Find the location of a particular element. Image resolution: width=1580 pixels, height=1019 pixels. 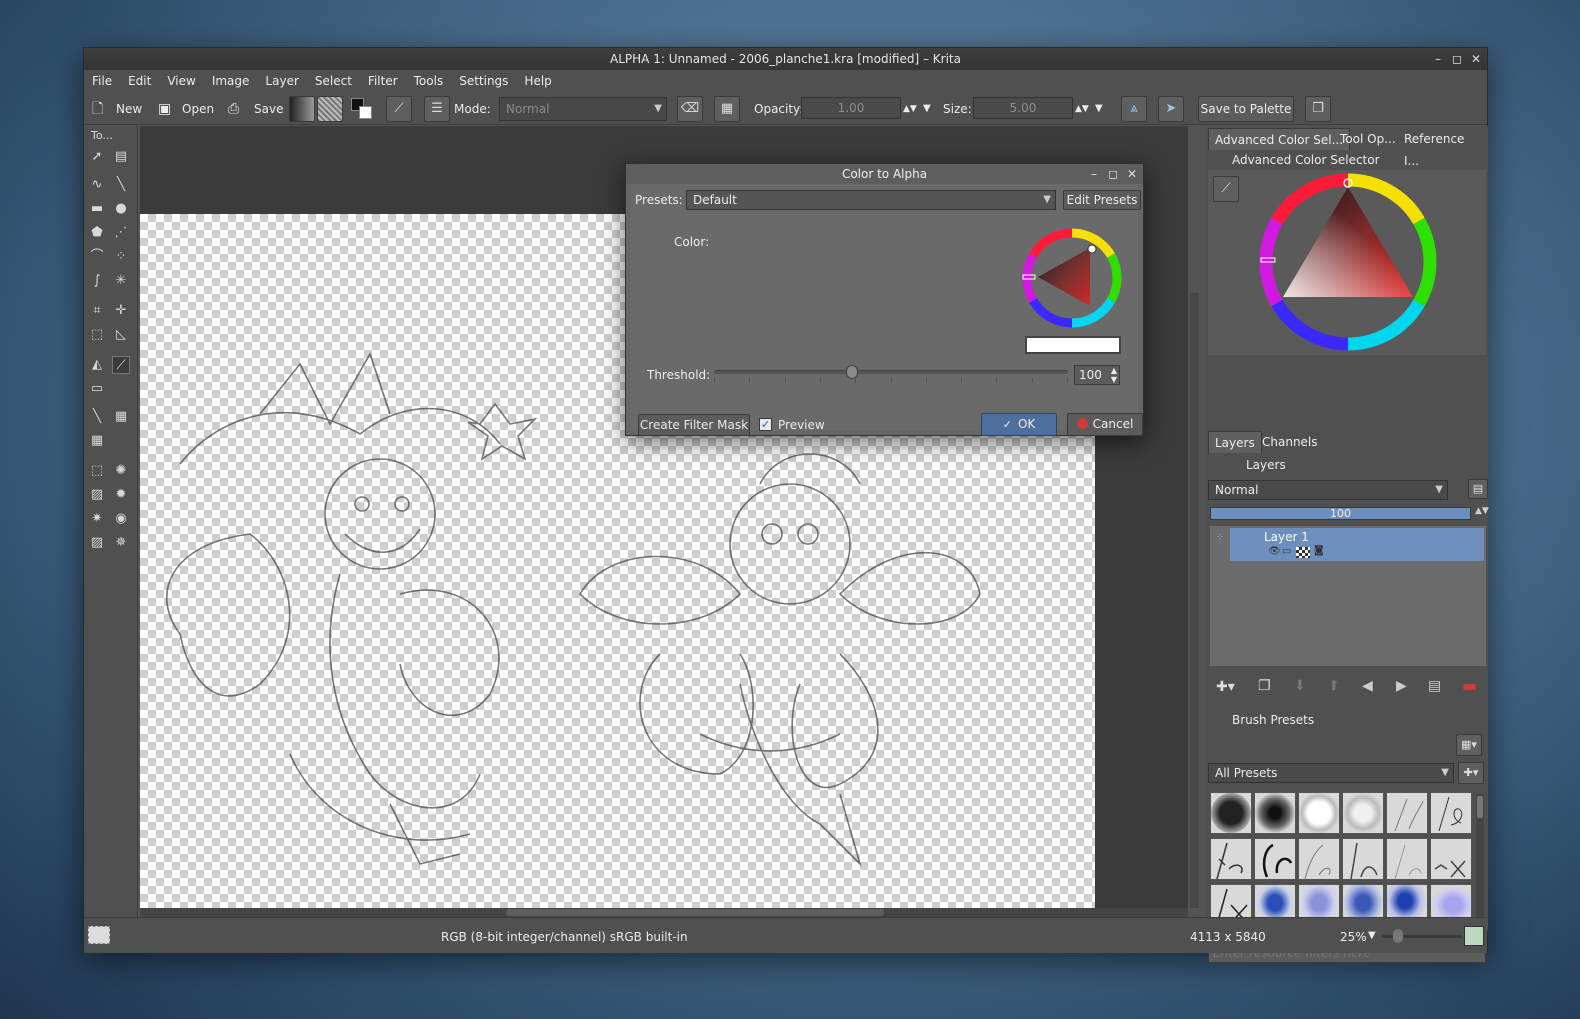

select-shapes-icon: ➚ is located at coordinates (97, 157).